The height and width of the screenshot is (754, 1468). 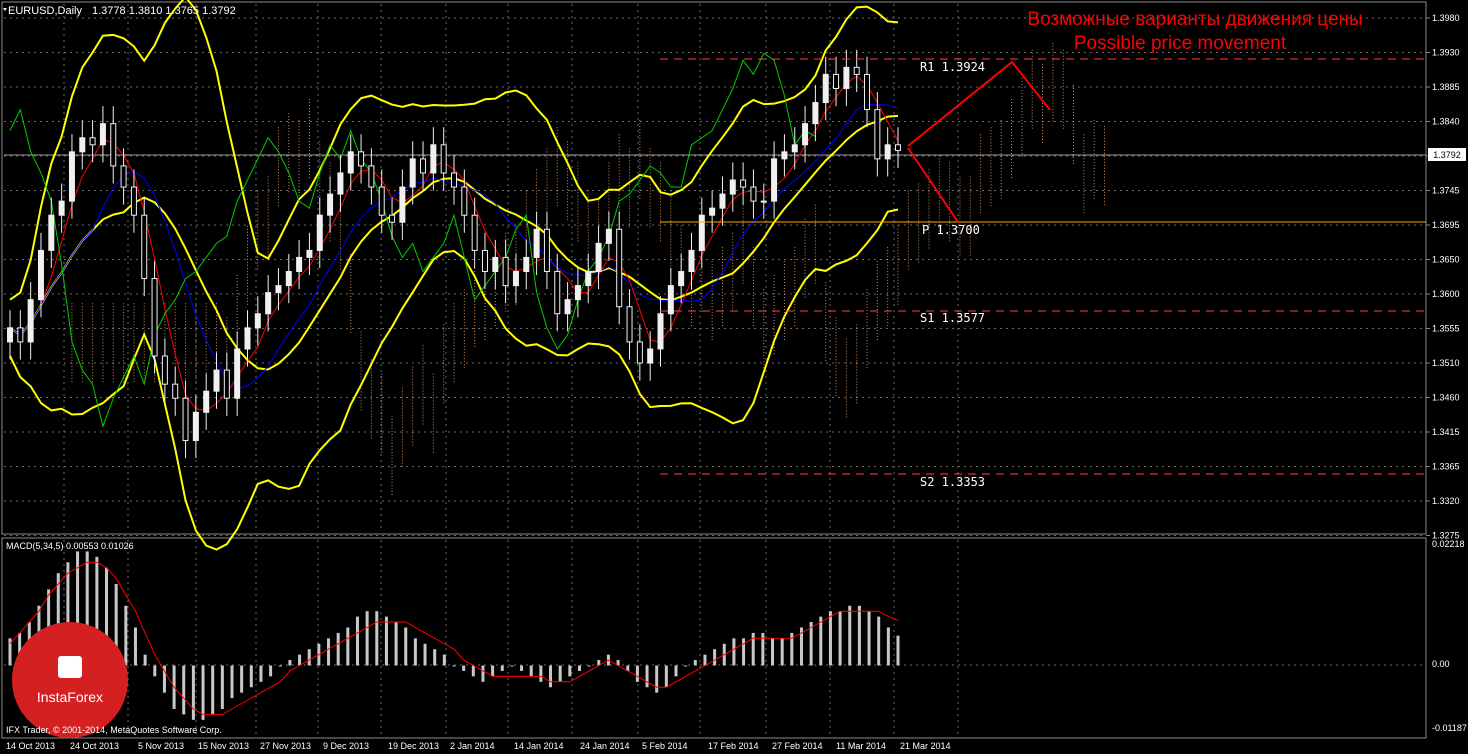 What do you see at coordinates (1446, 467) in the screenshot?
I see `price-tick-label: 1.3365` at bounding box center [1446, 467].